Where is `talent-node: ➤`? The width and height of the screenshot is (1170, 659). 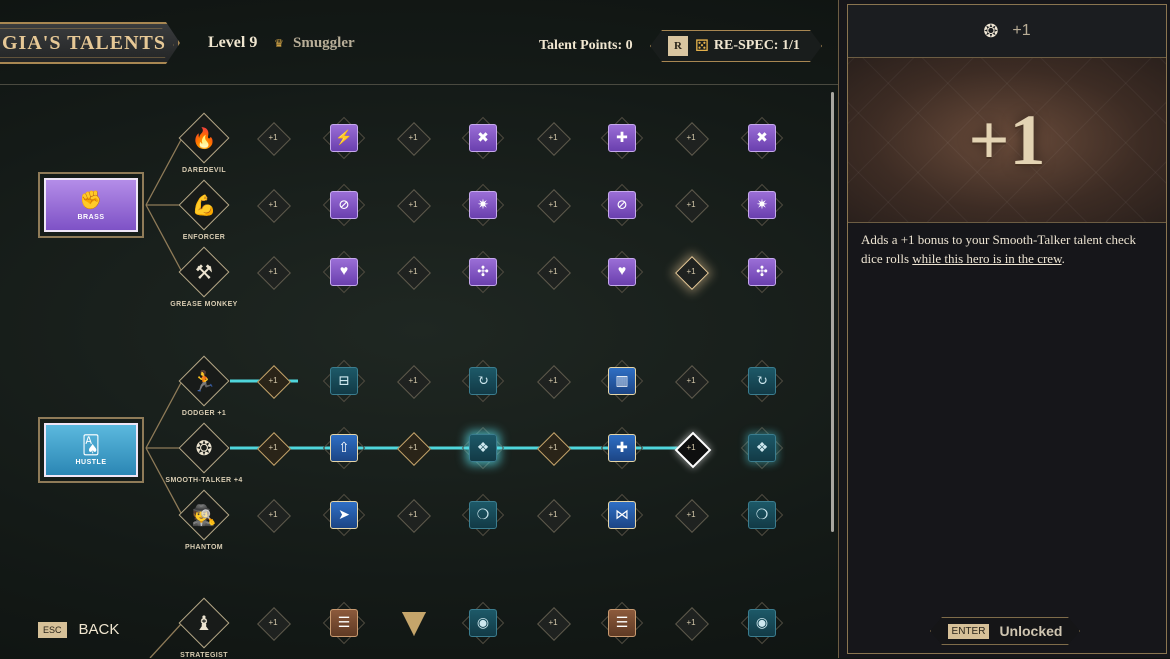
talent-node: ➤ is located at coordinates (344, 515).